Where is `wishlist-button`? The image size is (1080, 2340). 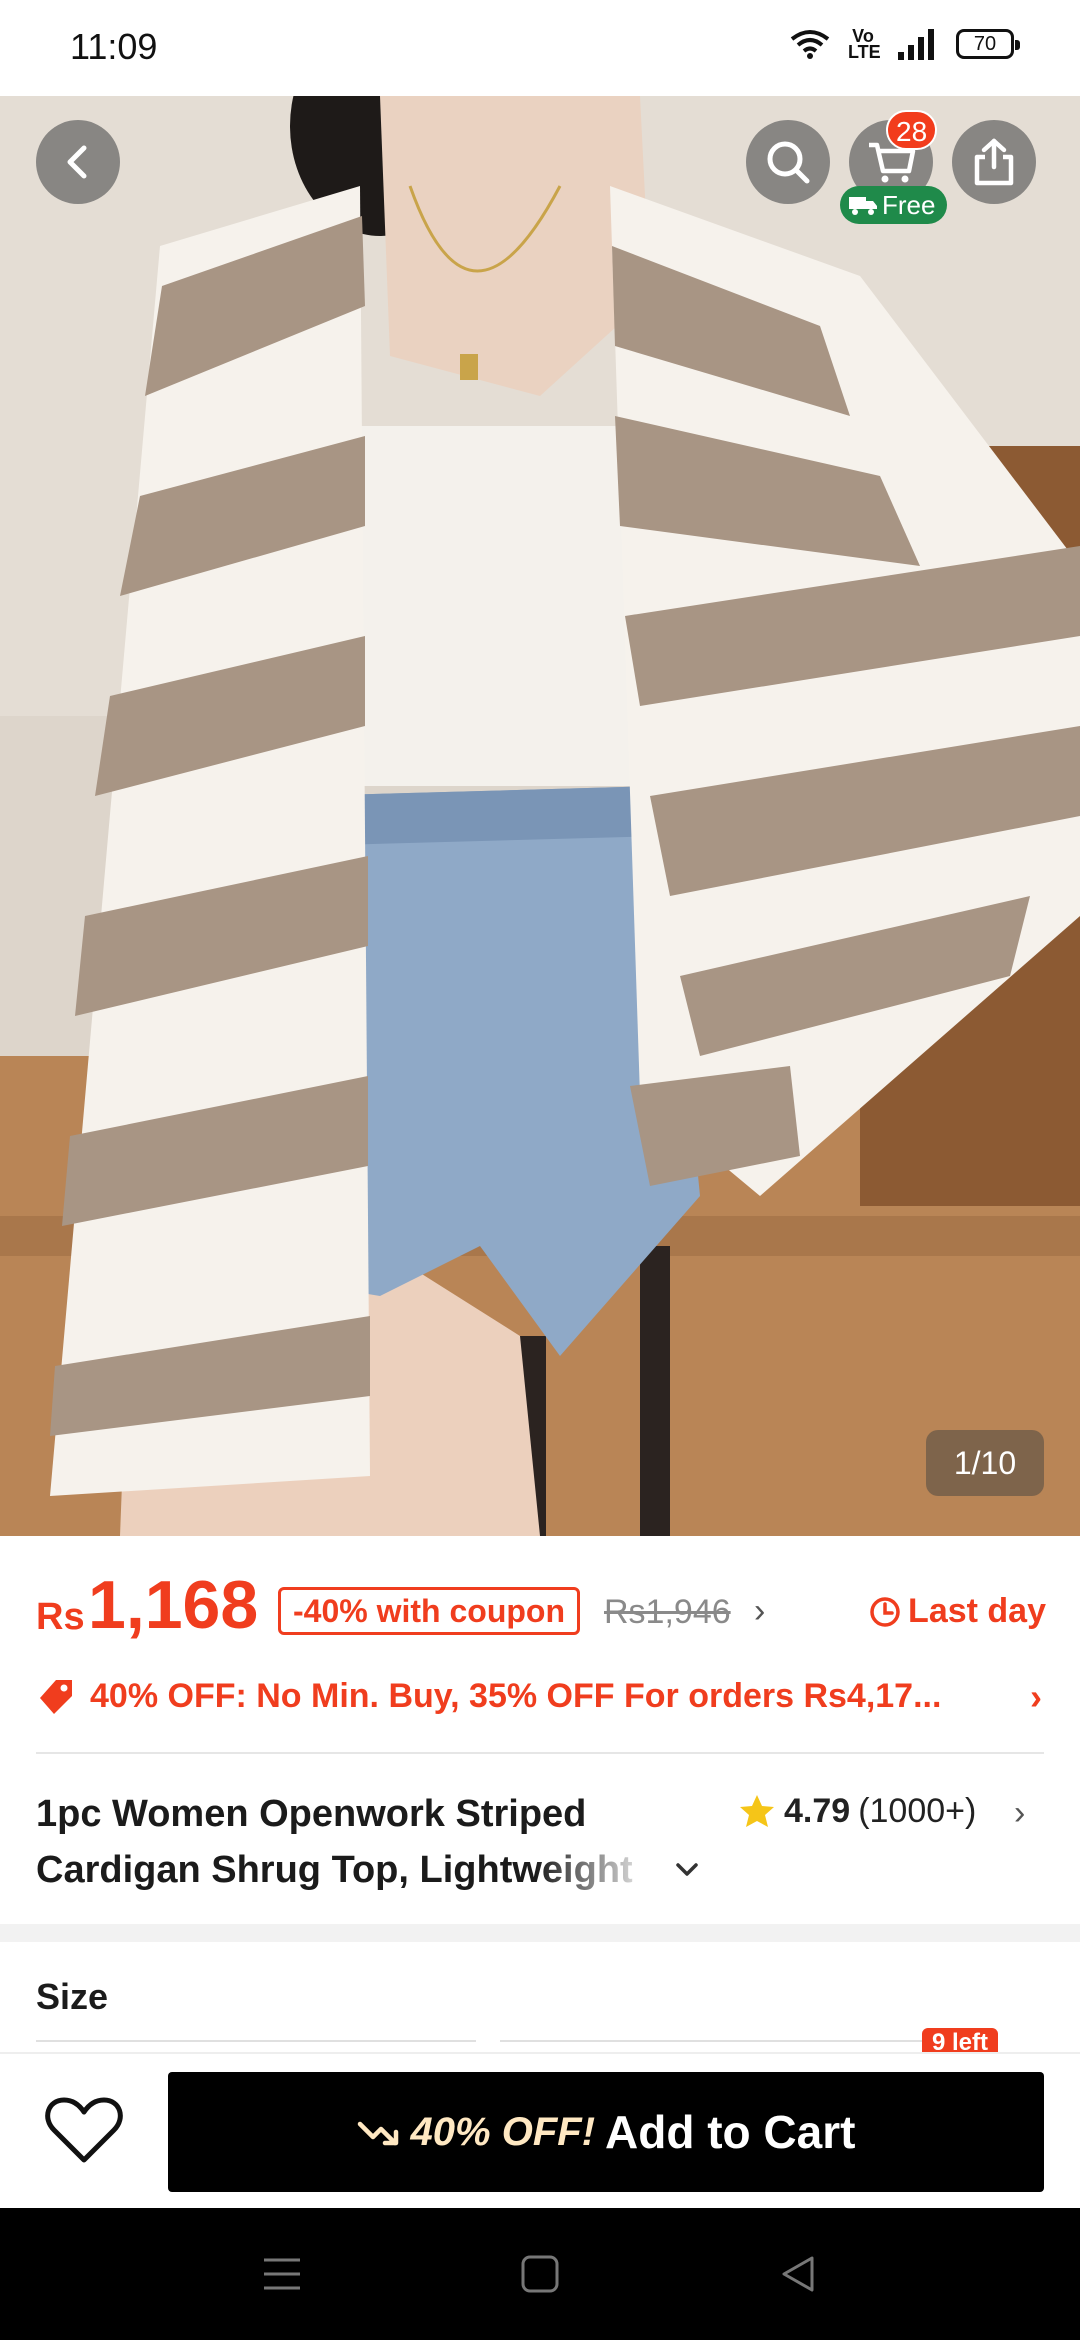 wishlist-button is located at coordinates (84, 2130).